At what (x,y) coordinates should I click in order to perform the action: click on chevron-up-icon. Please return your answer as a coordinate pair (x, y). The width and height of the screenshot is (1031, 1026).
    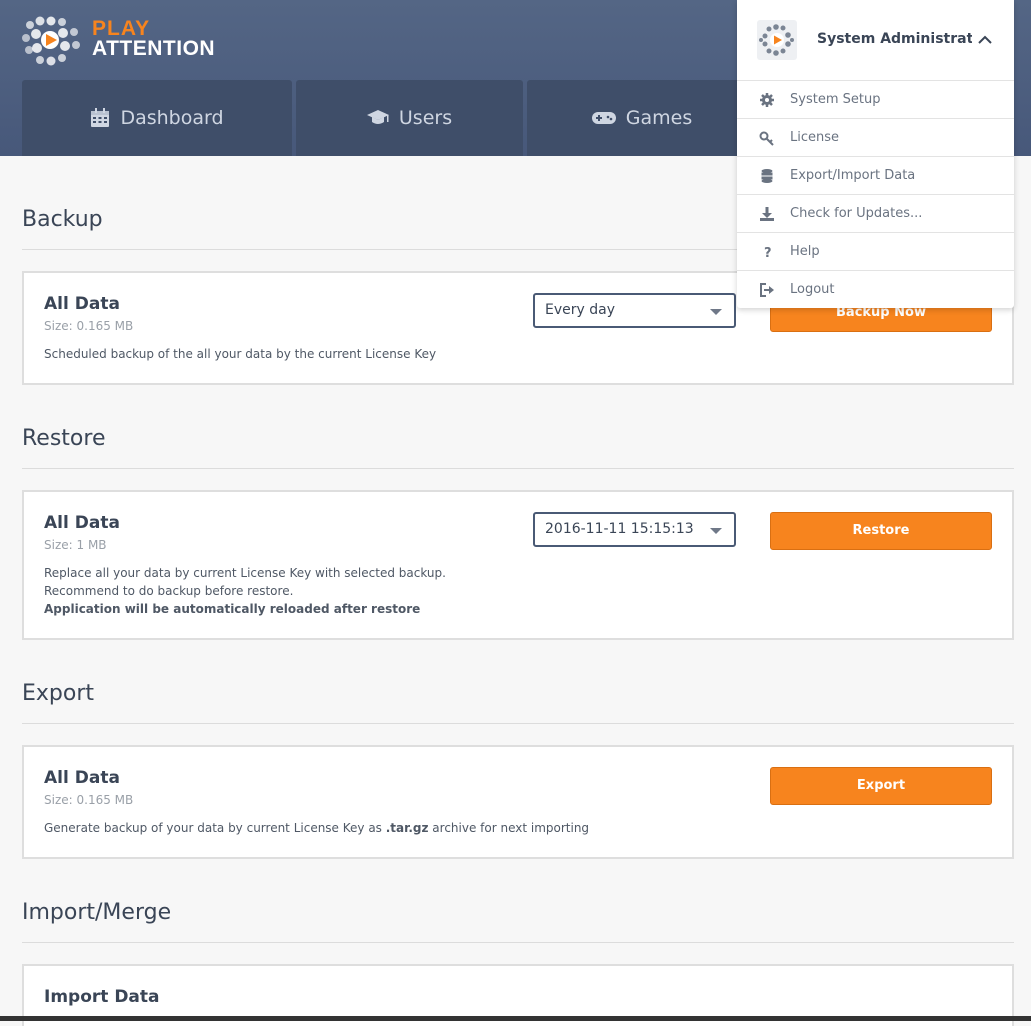
    Looking at the image, I should click on (985, 39).